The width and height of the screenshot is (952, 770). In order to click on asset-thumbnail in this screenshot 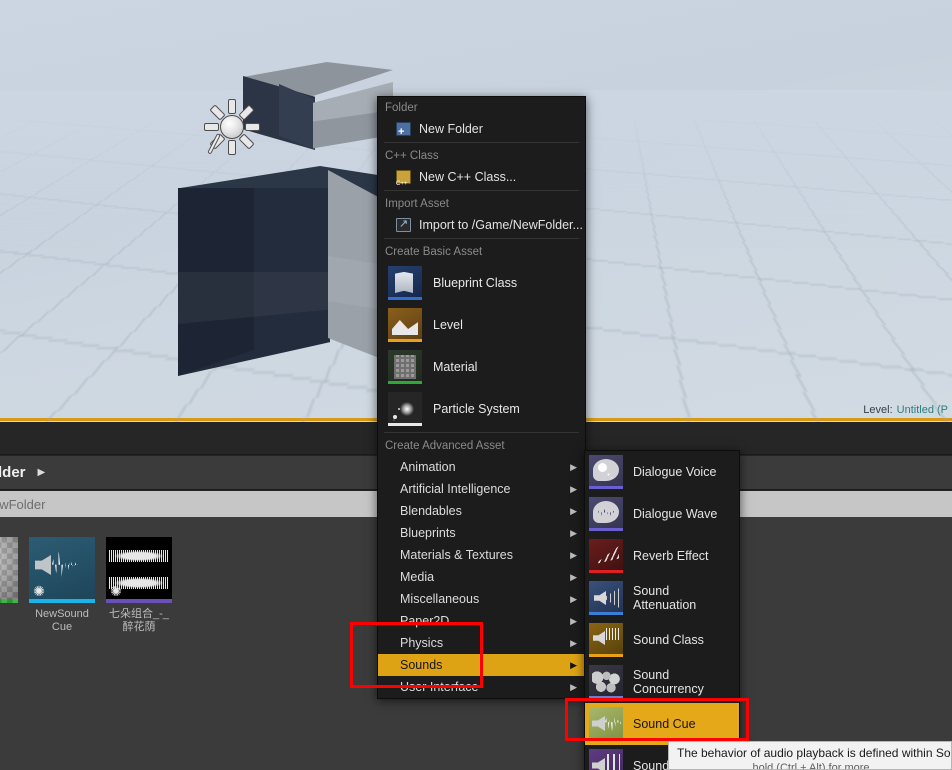, I will do `click(9, 570)`.